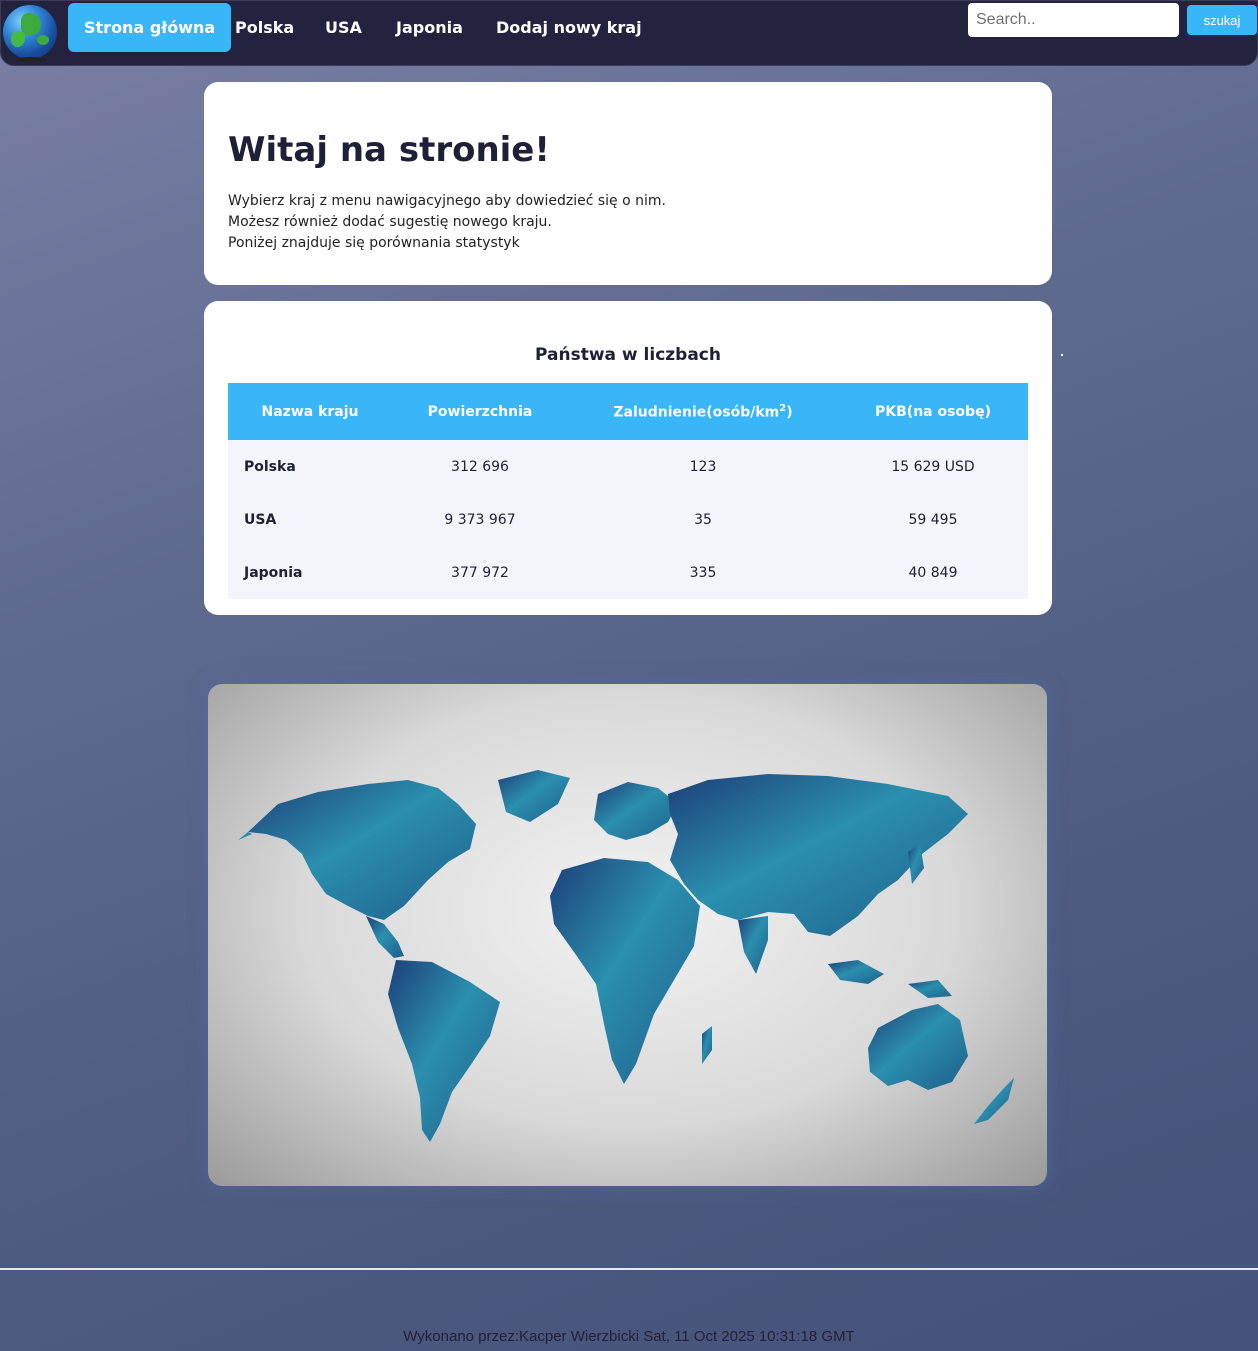 Image resolution: width=1258 pixels, height=1351 pixels. What do you see at coordinates (260, 519) in the screenshot?
I see `cell-country-name: USA` at bounding box center [260, 519].